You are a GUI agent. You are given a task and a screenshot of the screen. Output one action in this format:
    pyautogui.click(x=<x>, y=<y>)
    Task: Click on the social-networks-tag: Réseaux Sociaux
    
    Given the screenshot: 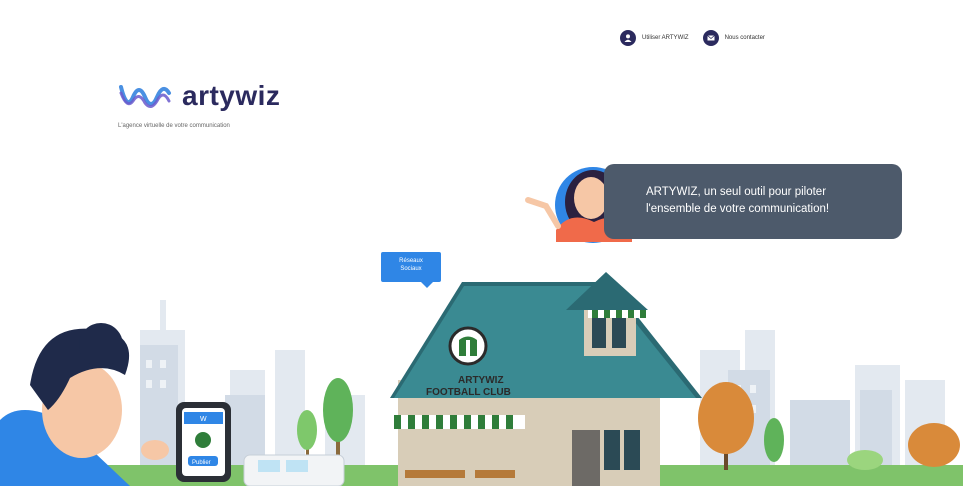 What is the action you would take?
    pyautogui.click(x=411, y=270)
    